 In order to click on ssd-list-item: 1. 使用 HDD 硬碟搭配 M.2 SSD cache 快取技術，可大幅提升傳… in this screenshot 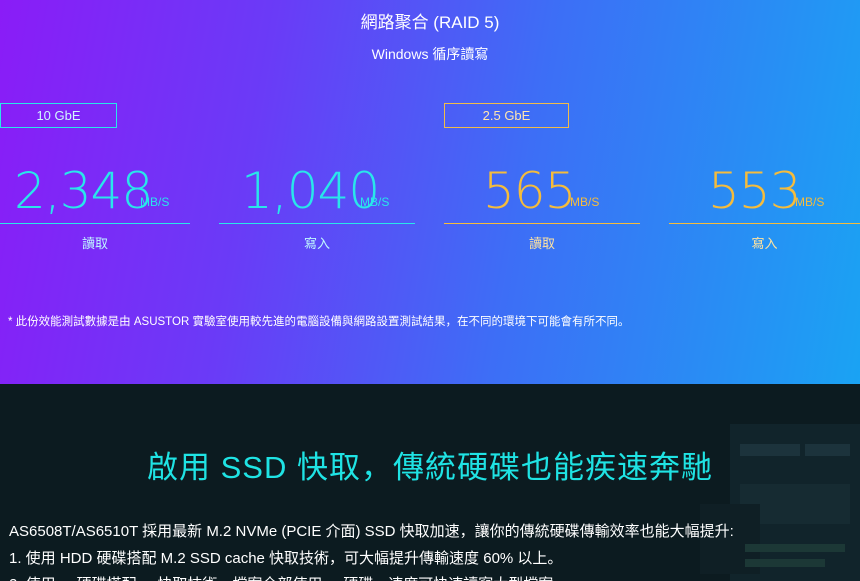, I will do `click(286, 558)`.